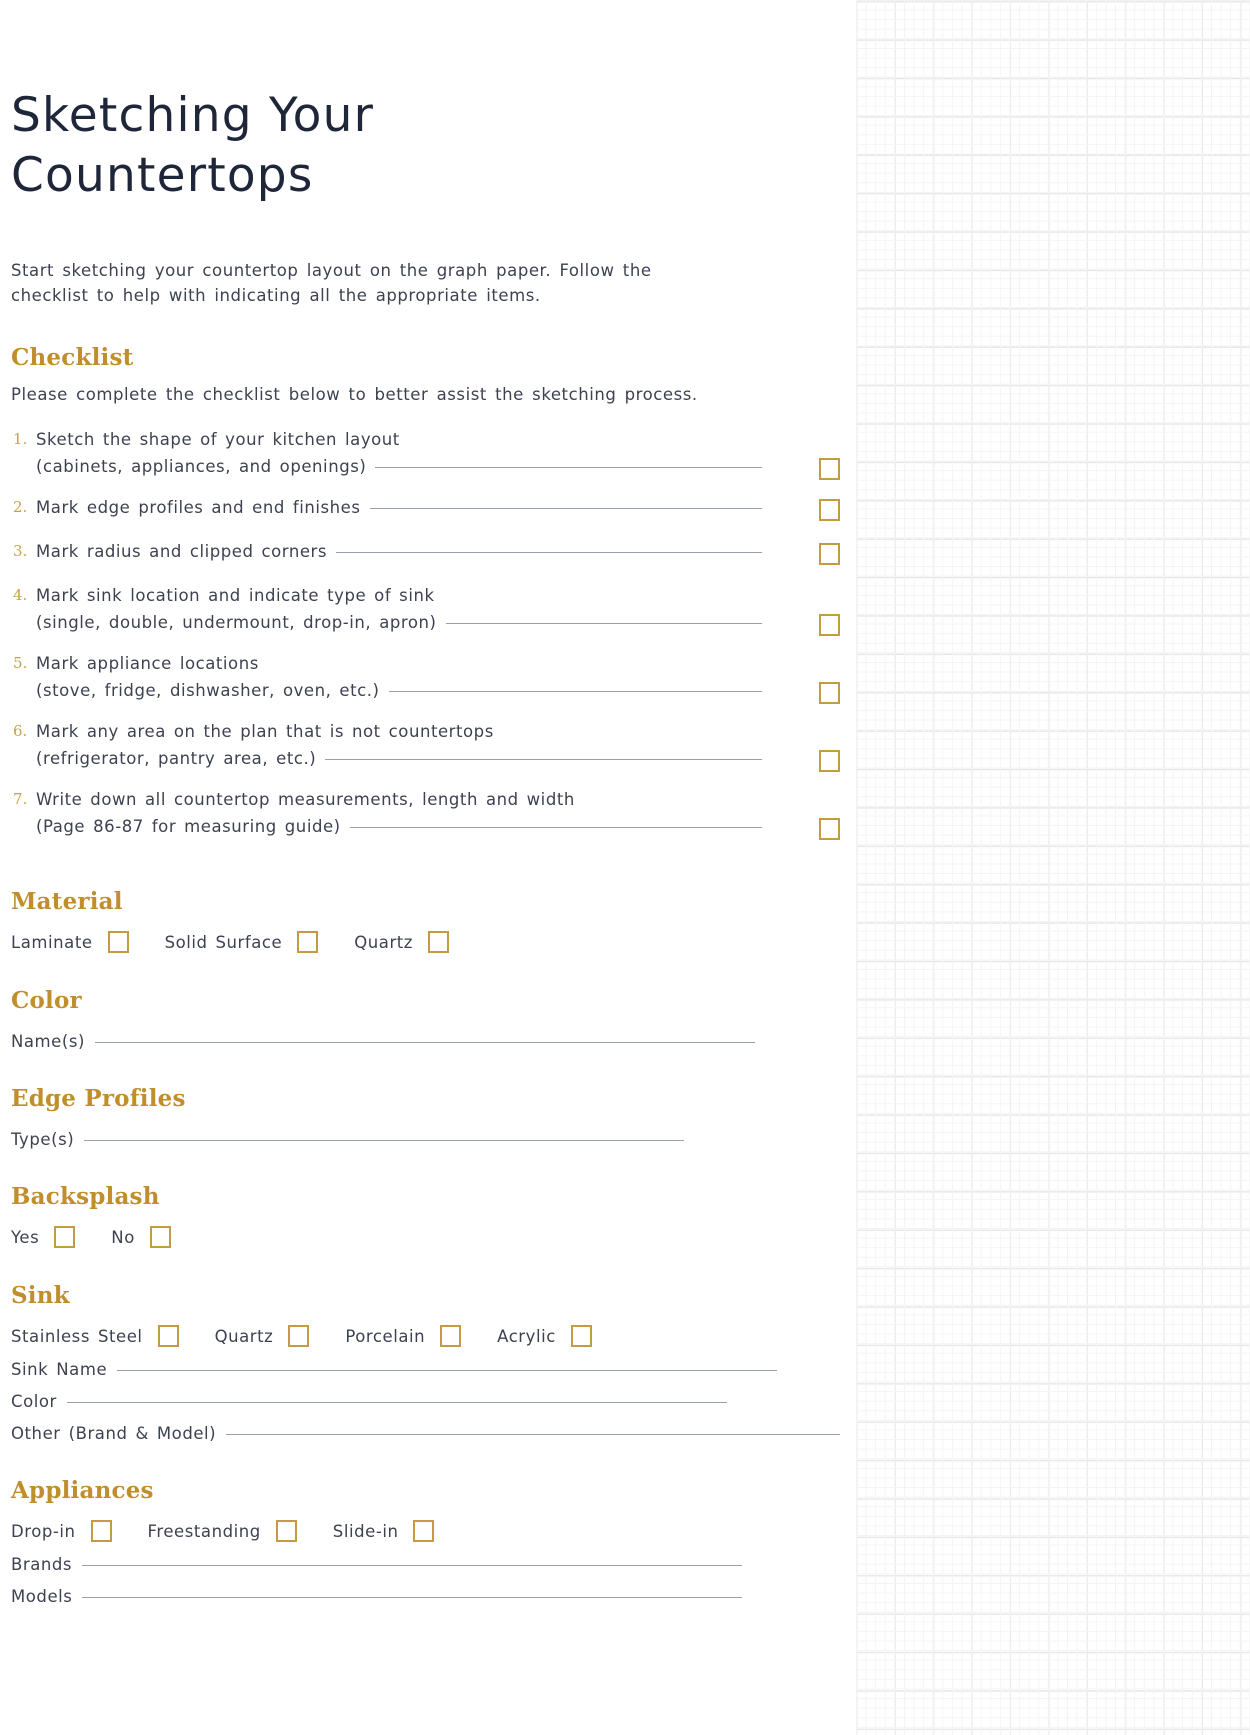  Describe the element at coordinates (399, 663) in the screenshot. I see `item-line: Mark appliance locations` at that location.